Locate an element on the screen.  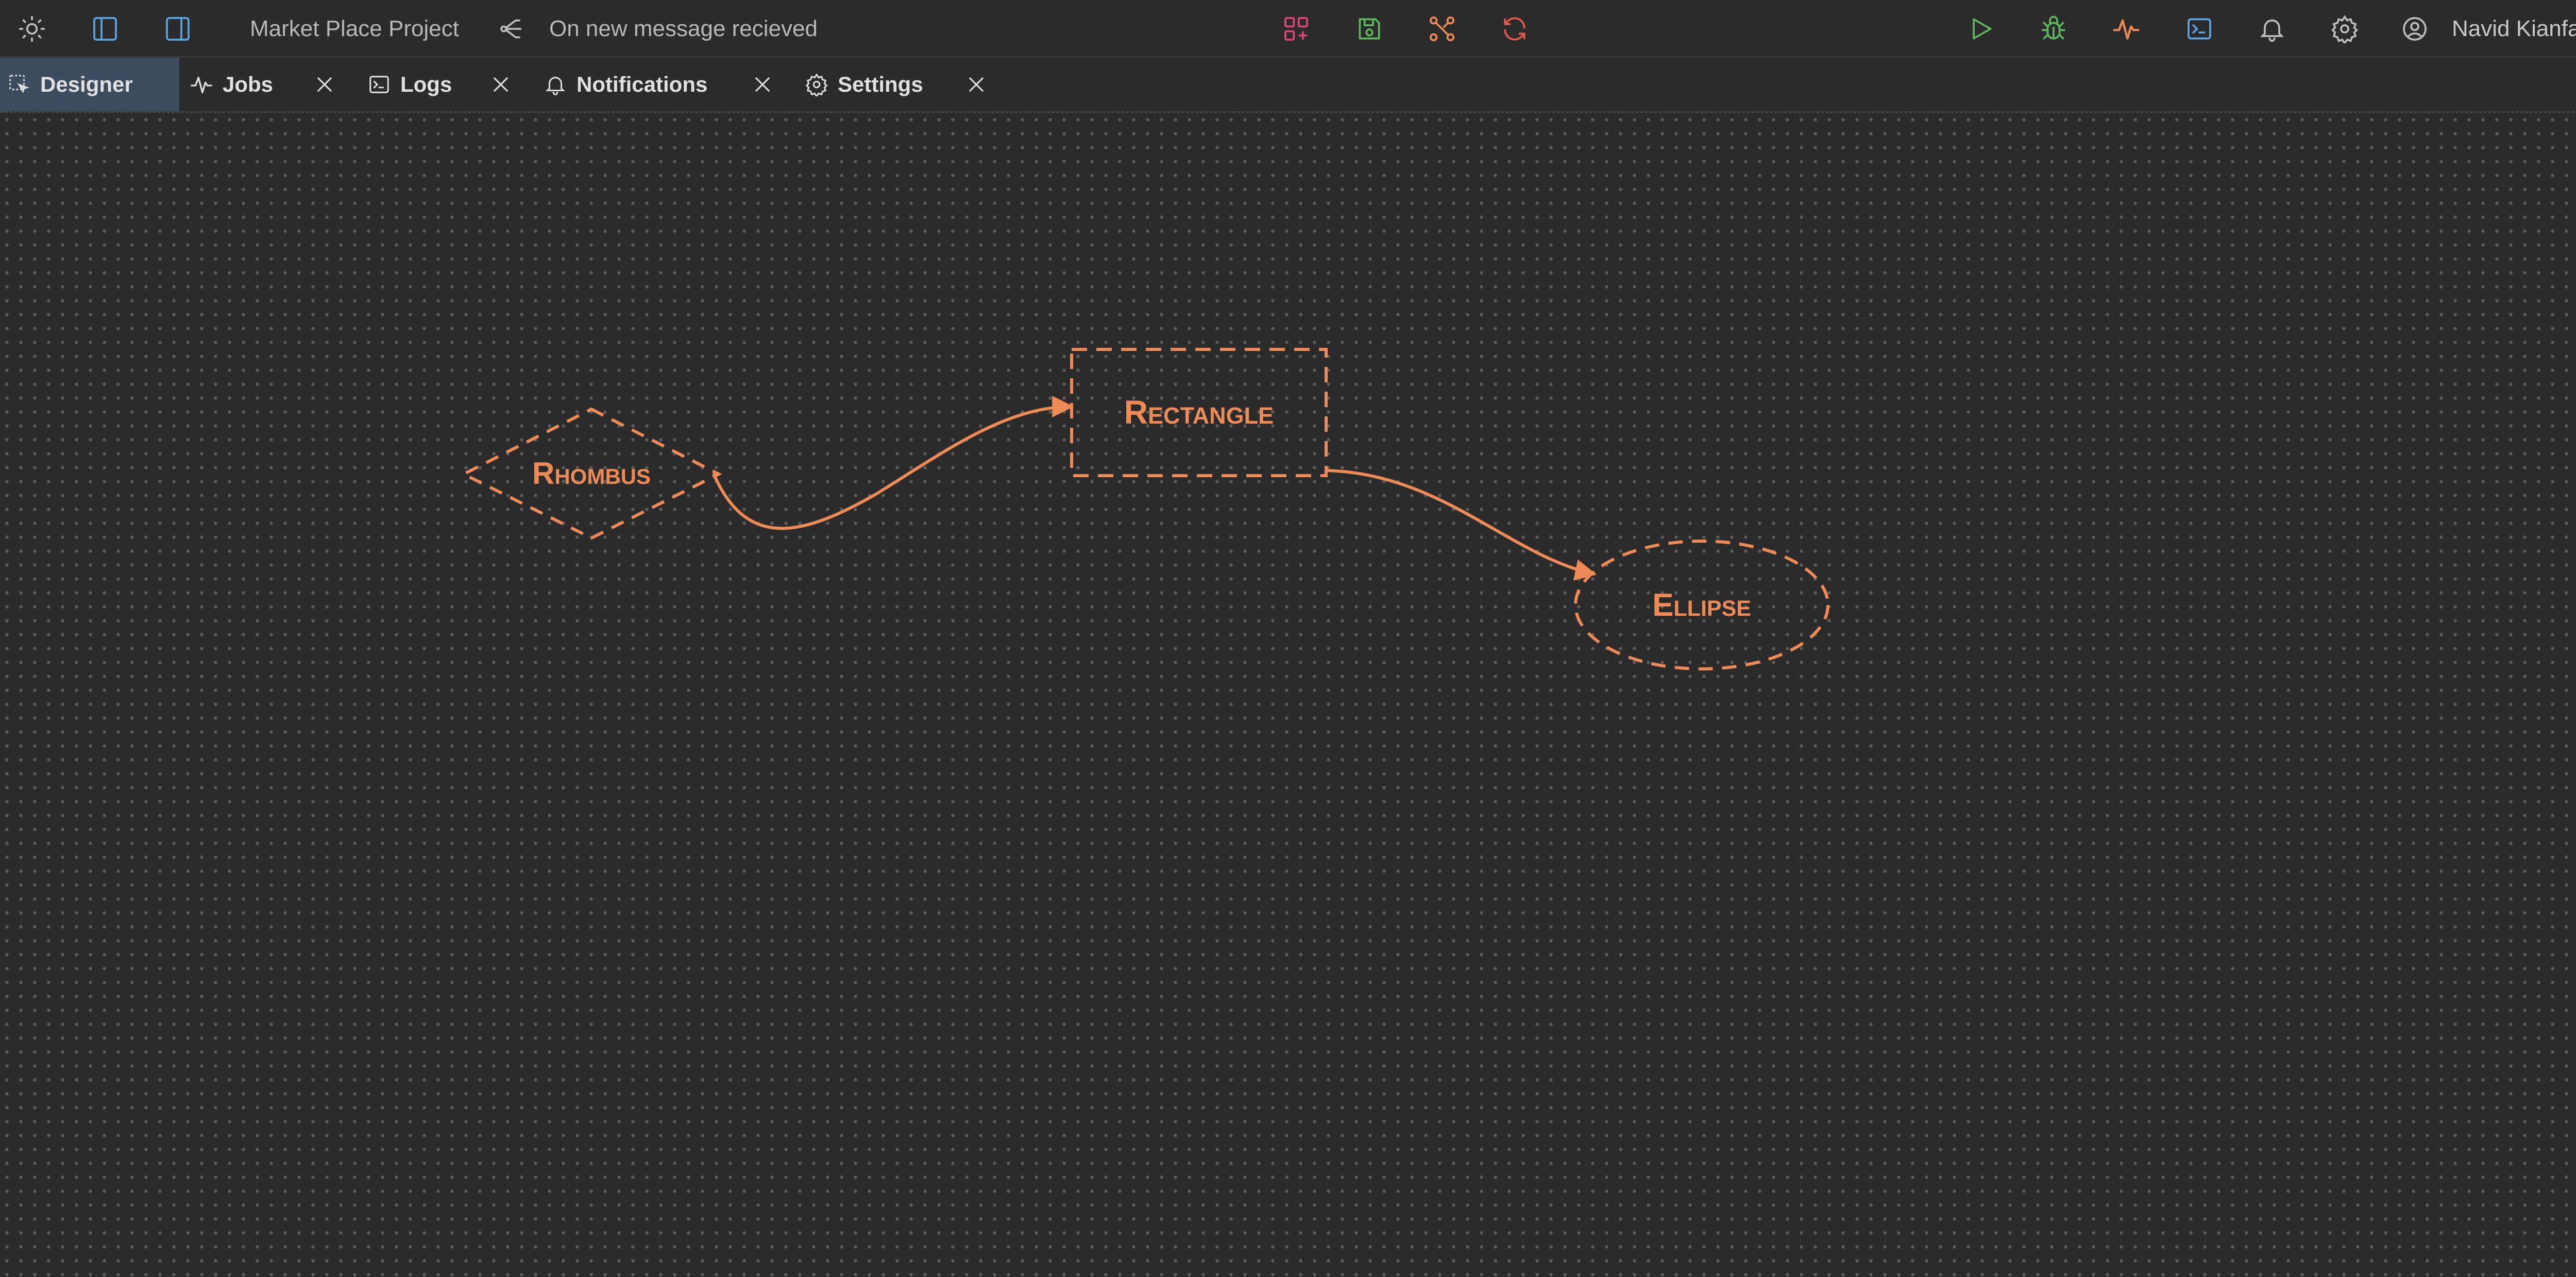
tab-label: Logs is located at coordinates (426, 84).